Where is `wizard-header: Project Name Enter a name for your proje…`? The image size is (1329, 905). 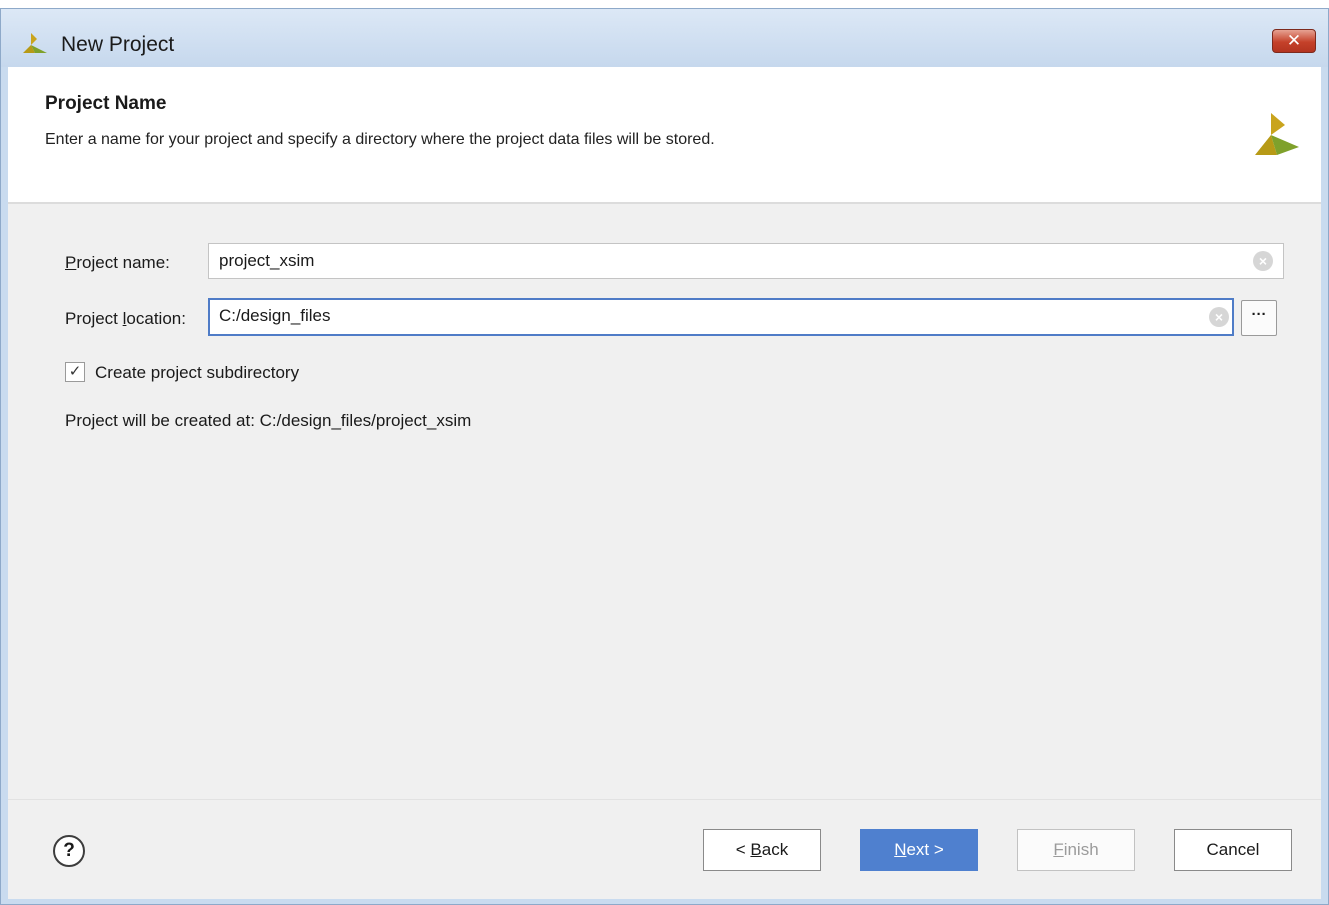
wizard-header: Project Name Enter a name for your proje… is located at coordinates (664, 135).